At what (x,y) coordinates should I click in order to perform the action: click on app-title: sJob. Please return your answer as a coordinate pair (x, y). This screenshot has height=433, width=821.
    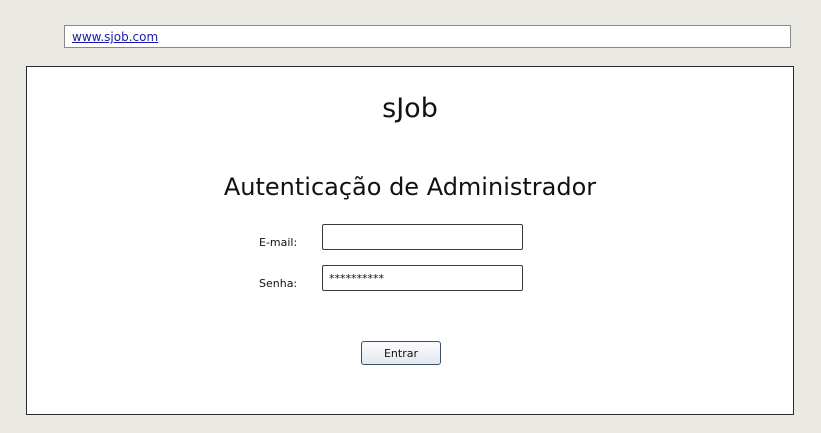
    Looking at the image, I should click on (410, 108).